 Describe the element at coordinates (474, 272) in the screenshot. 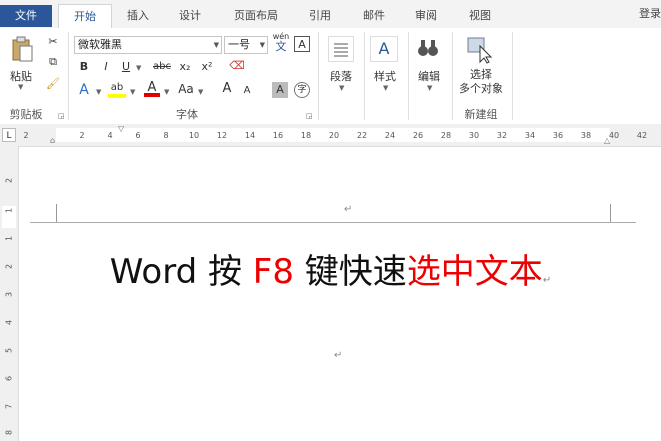

I see `heading-text-red: 选中文本` at that location.